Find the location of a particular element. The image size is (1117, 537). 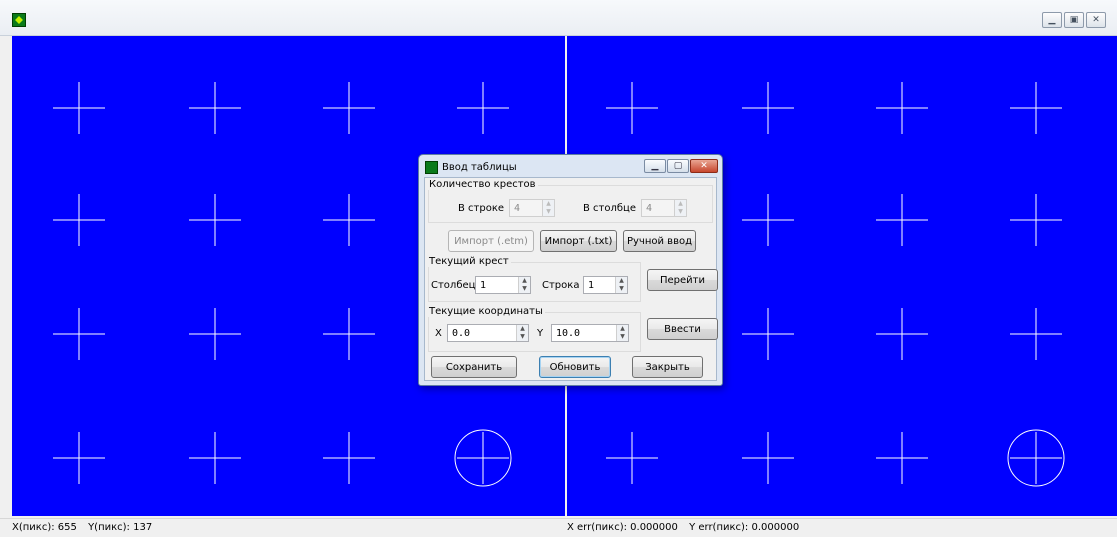

enter-button: Ввести is located at coordinates (682, 329).